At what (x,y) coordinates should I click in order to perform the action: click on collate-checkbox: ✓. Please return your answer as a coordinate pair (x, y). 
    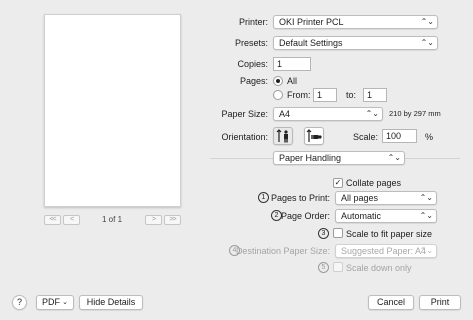
    Looking at the image, I should click on (338, 183).